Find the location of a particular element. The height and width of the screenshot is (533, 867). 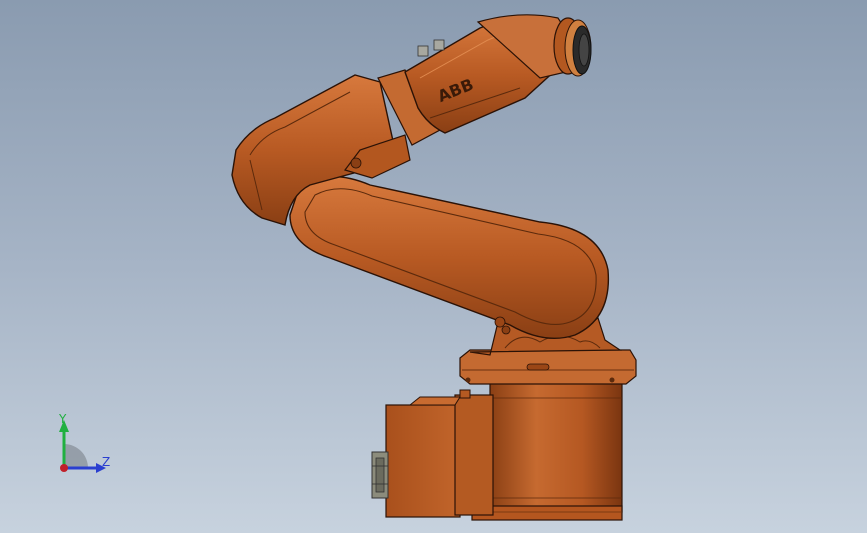

forearm is located at coordinates (493, 74).